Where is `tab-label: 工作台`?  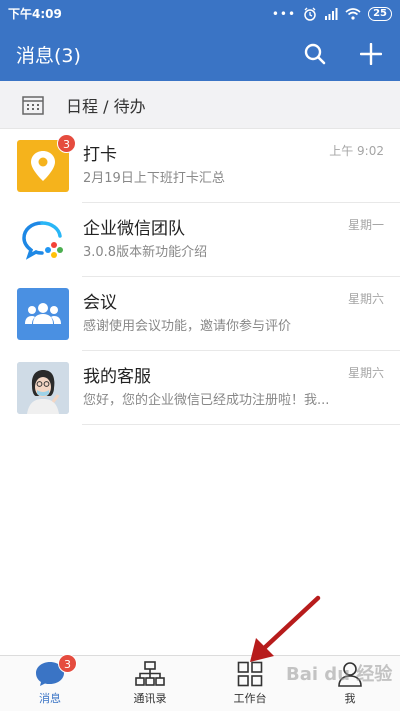 tab-label: 工作台 is located at coordinates (250, 698).